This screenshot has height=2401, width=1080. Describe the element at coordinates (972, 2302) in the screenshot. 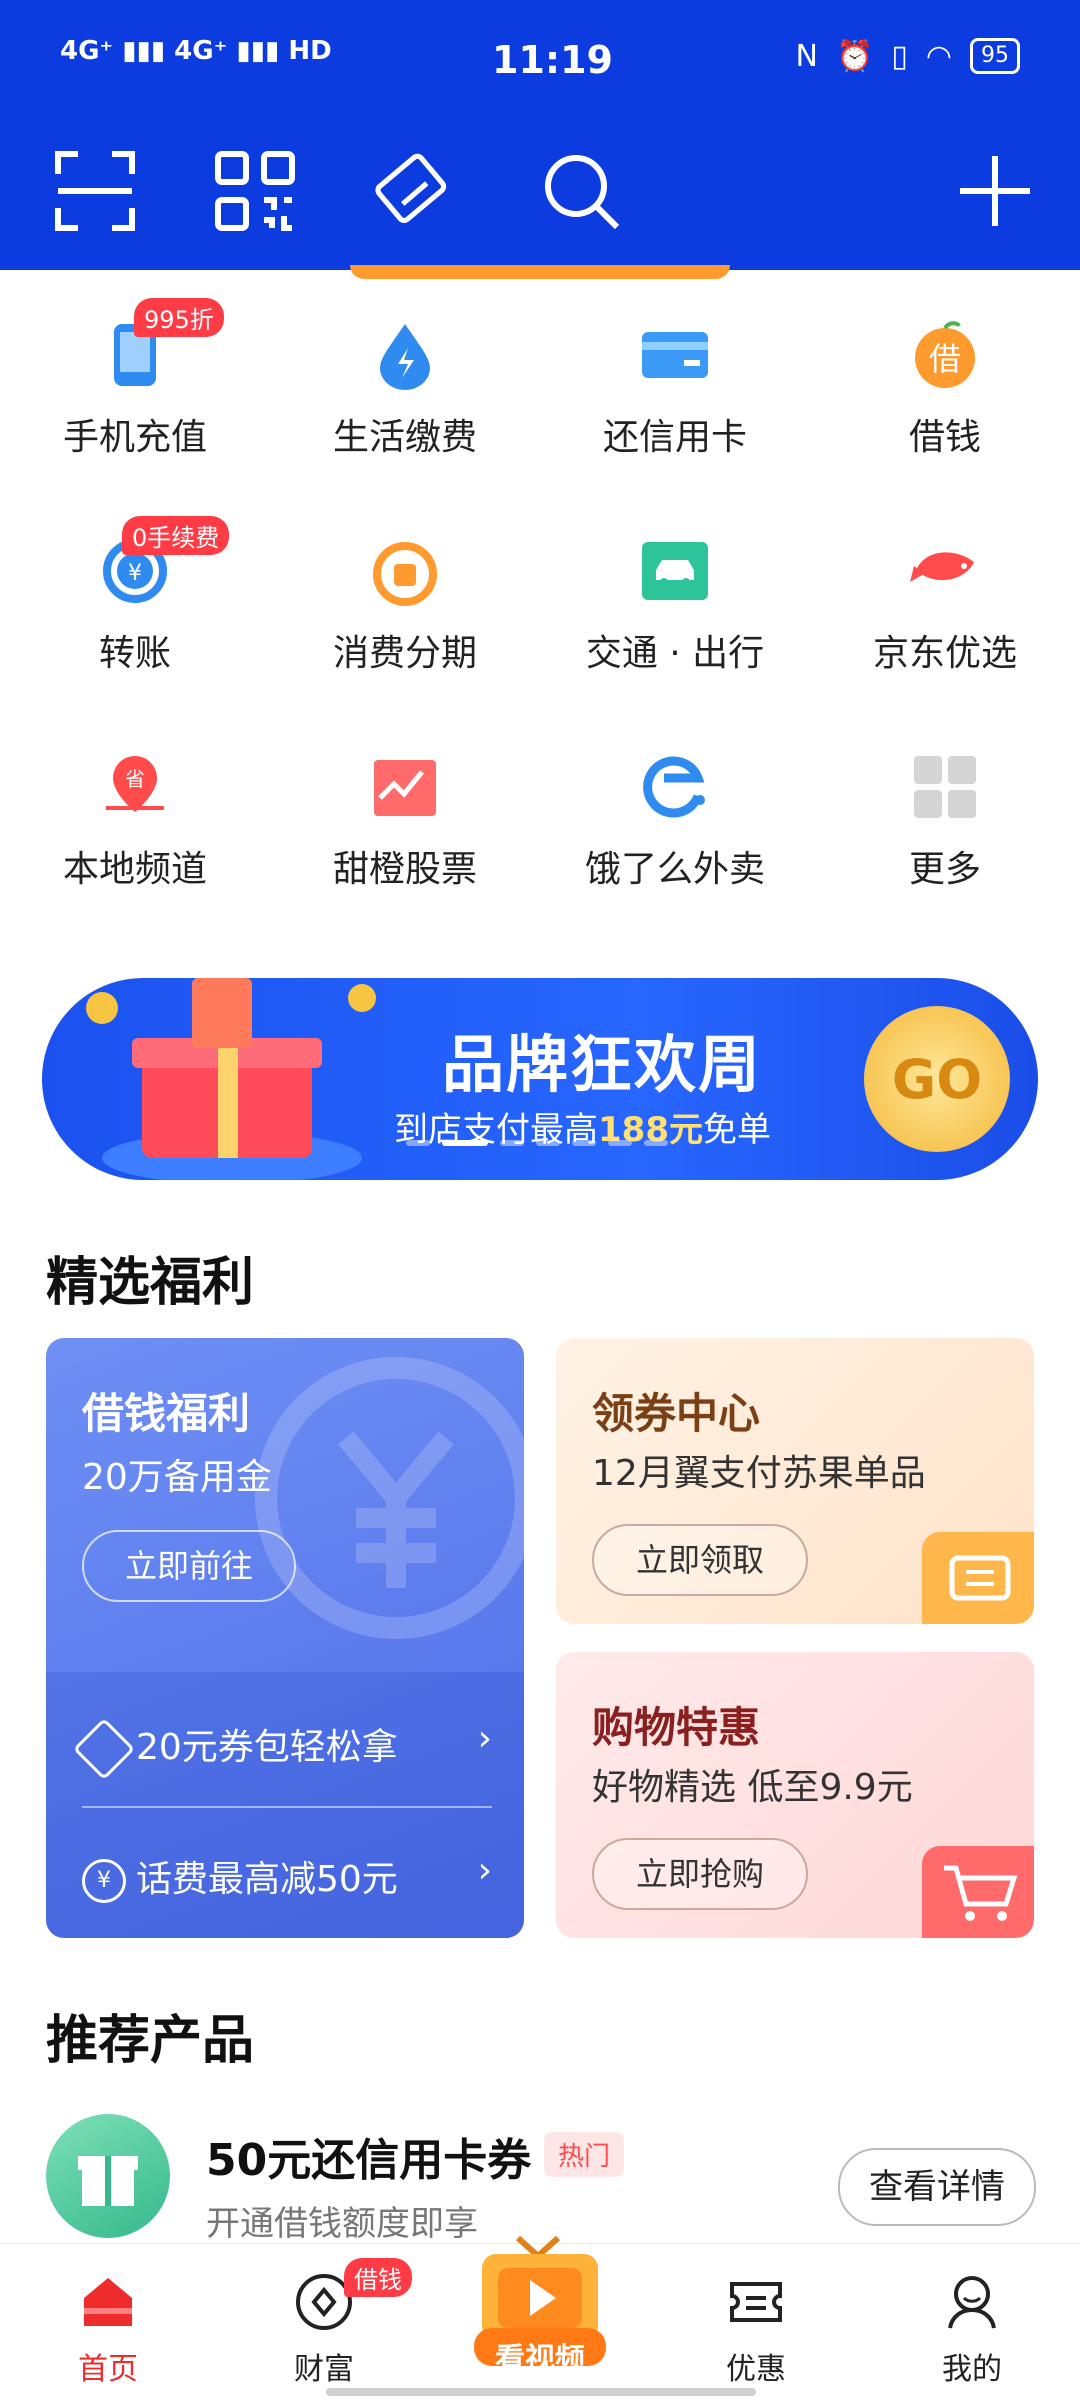

I see `profile-icon` at that location.